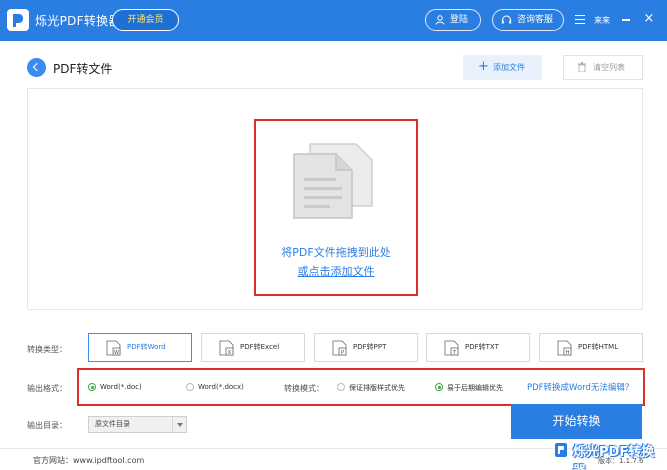 The image size is (667, 470). I want to click on mode-edit-radio, so click(439, 387).